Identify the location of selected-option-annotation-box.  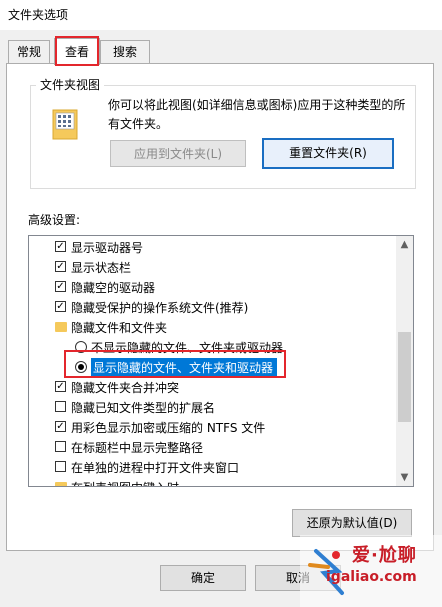
(175, 364).